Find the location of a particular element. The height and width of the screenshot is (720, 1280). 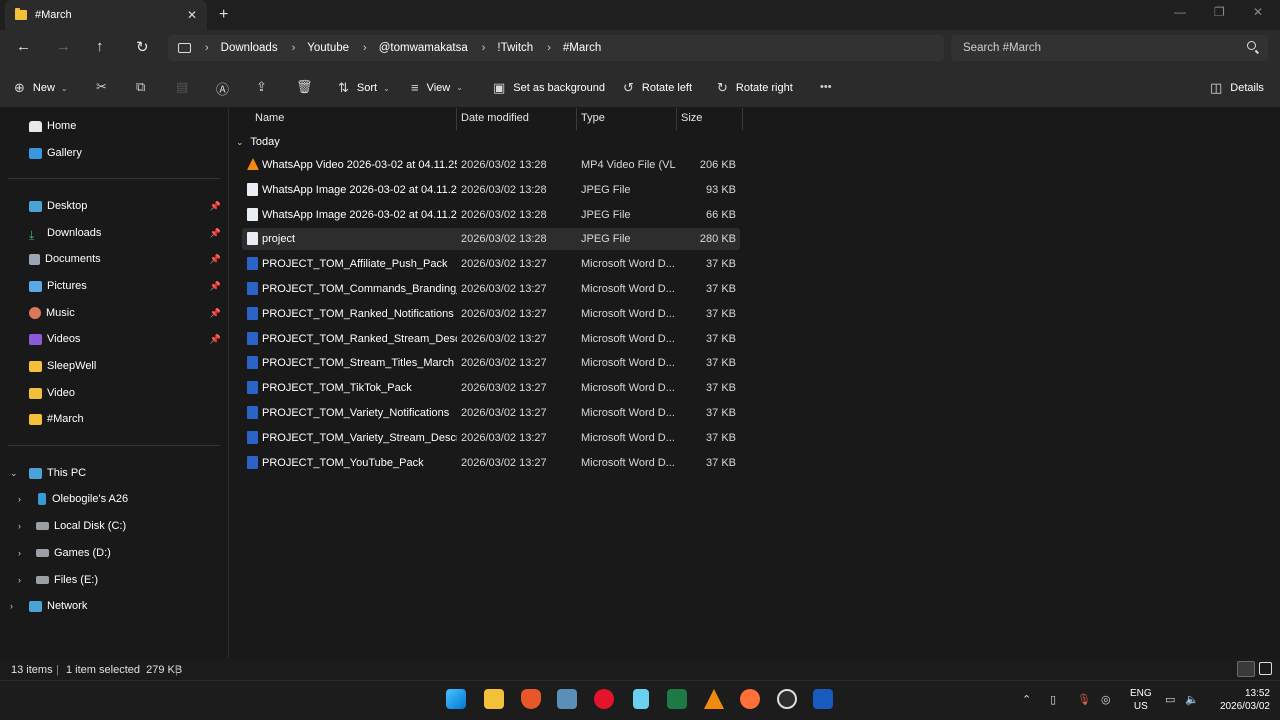

sidebar-item-pictures: Pictures 📌 is located at coordinates (128, 286).